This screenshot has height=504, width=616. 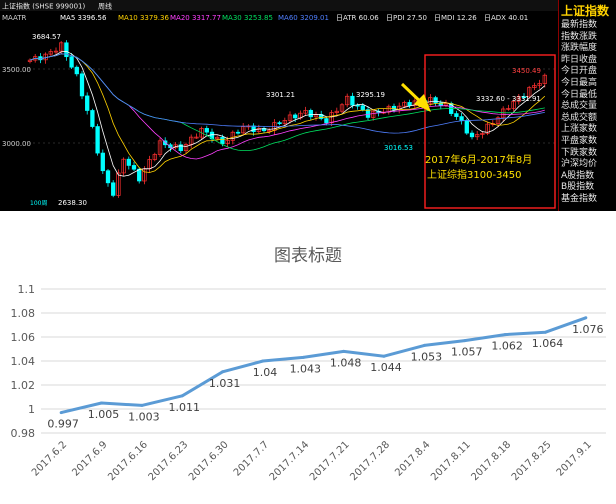 What do you see at coordinates (265, 372) in the screenshot?
I see `data-label: 1.04` at bounding box center [265, 372].